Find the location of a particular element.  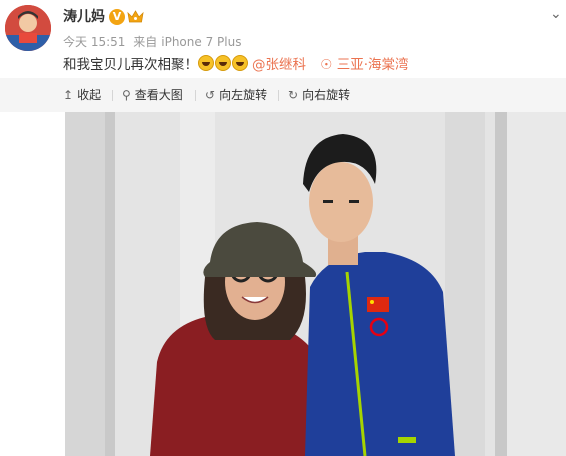

location-label: 三亚·海棠湾 is located at coordinates (372, 65).